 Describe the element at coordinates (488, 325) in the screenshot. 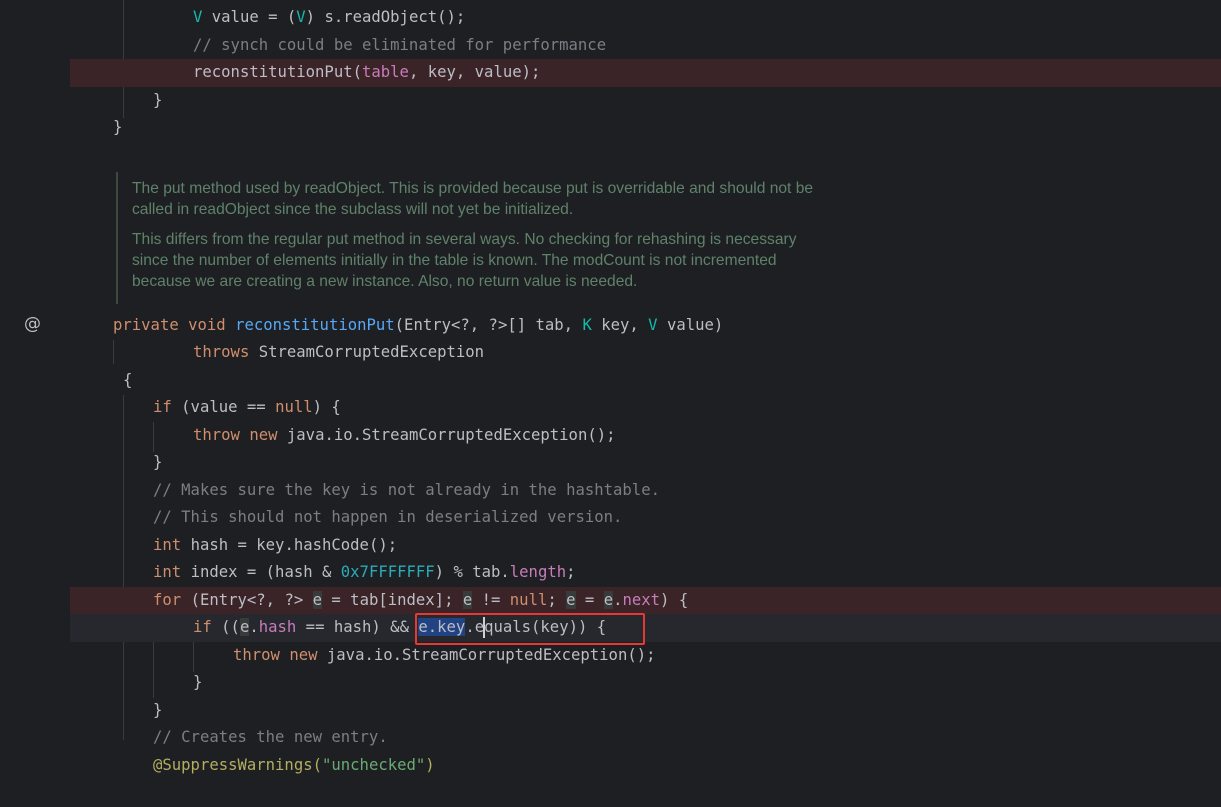

I see `token: (Entry<?, ?>[] tab,` at that location.